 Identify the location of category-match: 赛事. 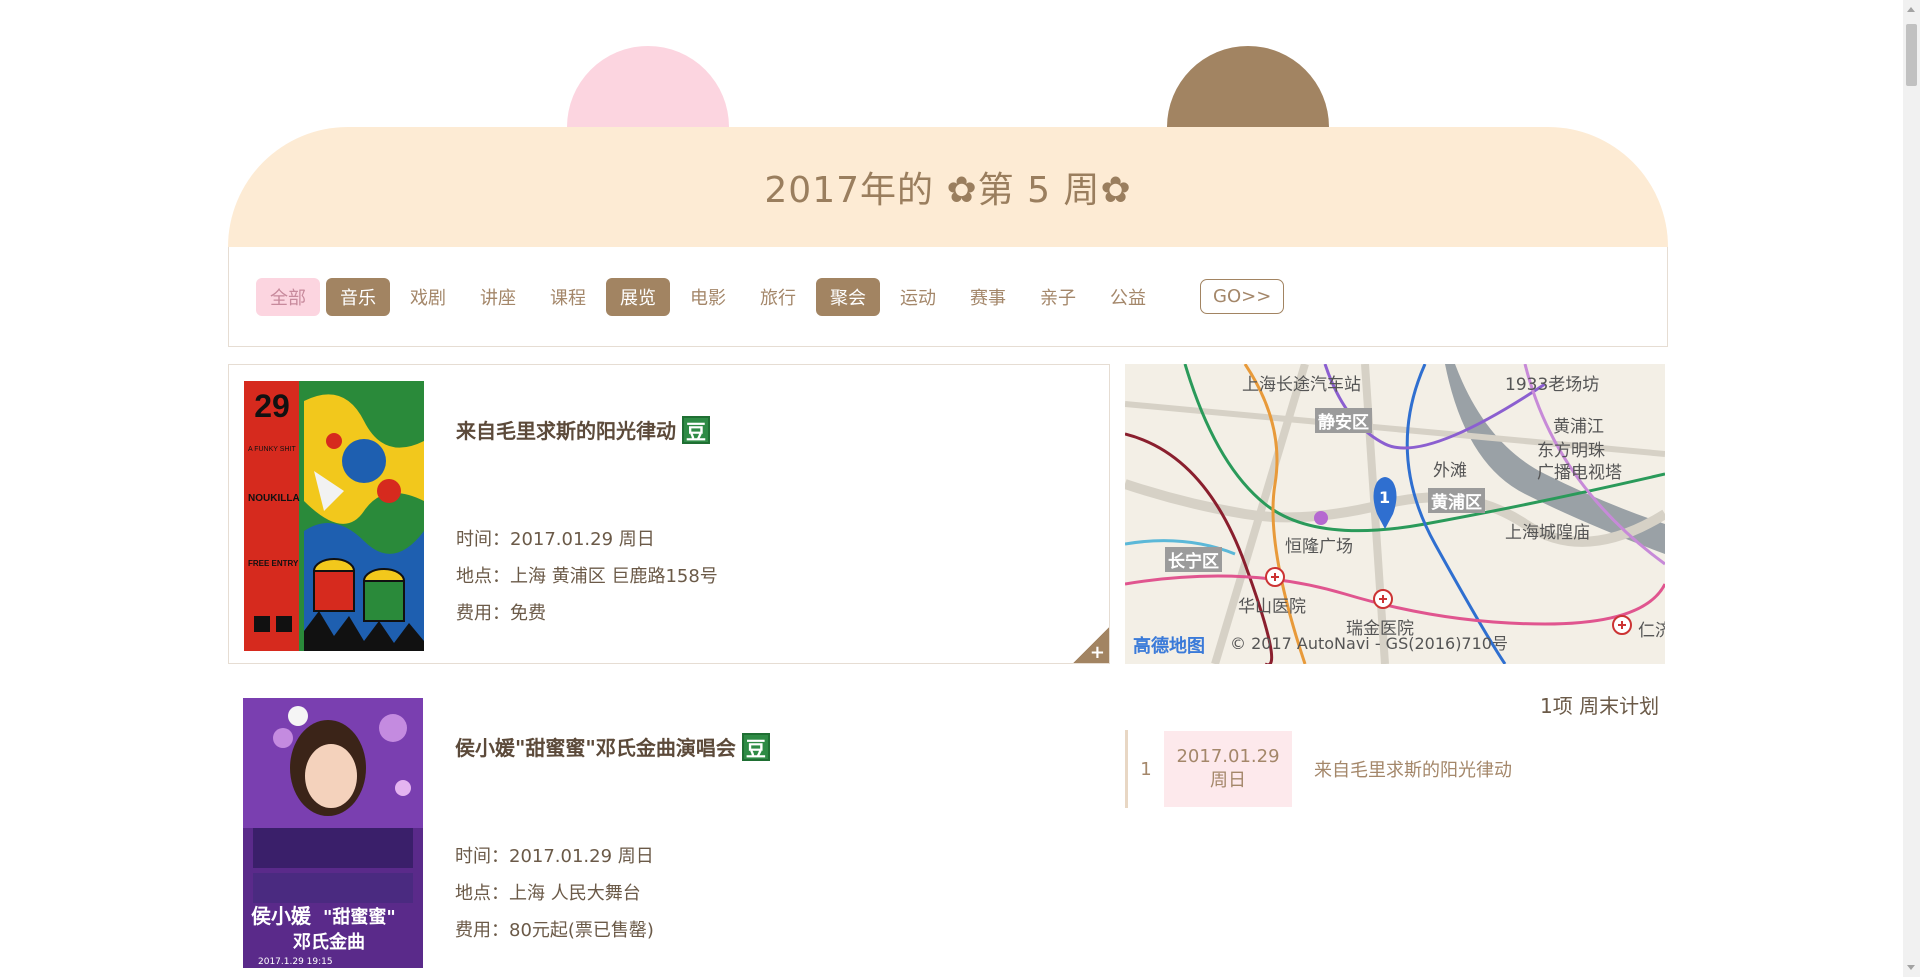
(988, 297).